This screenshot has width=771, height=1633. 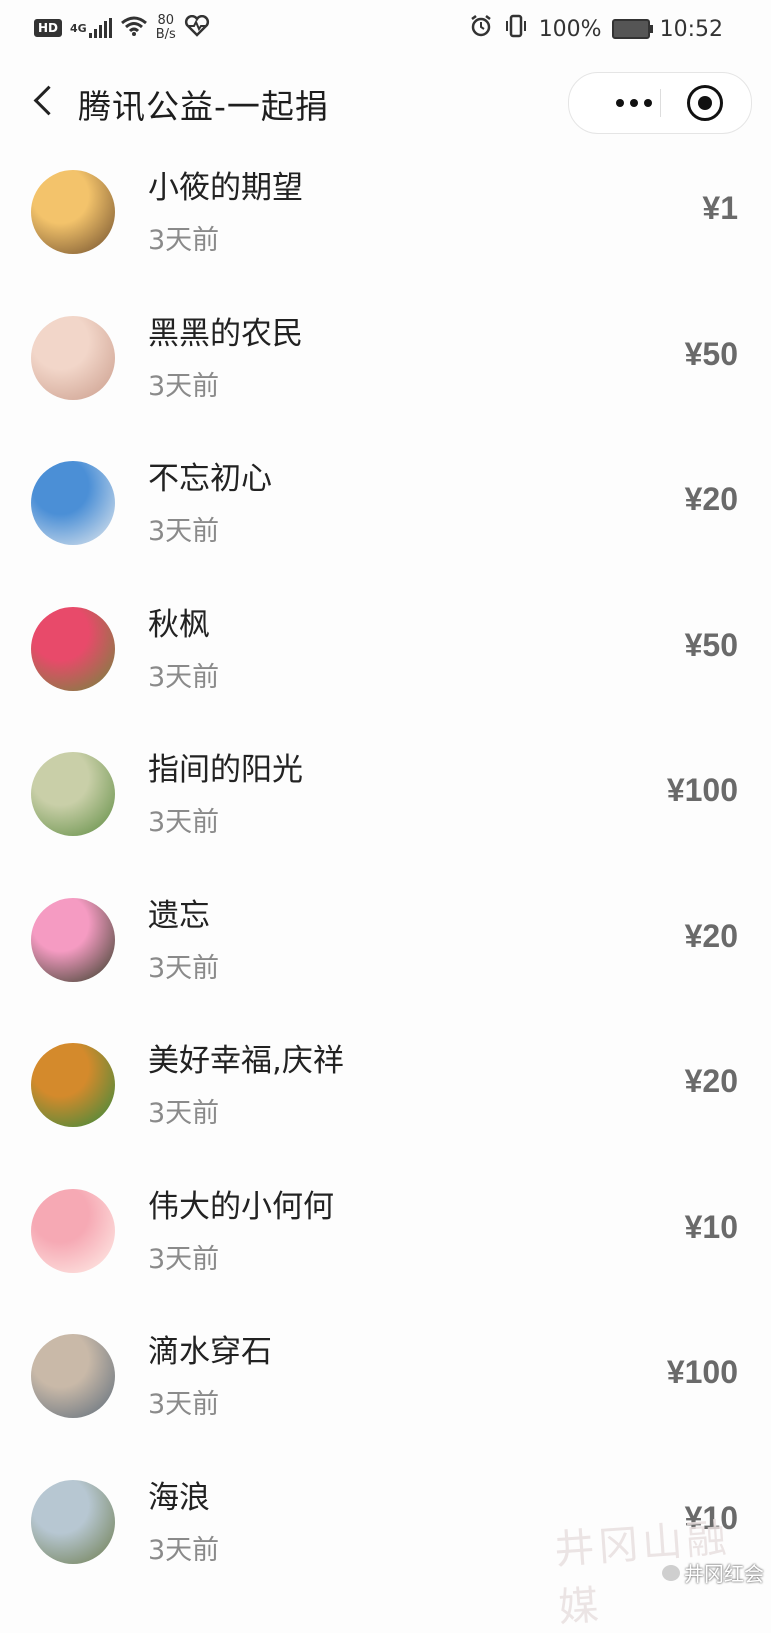 I want to click on watermark-account: 井冈红会, so click(x=713, y=1572).